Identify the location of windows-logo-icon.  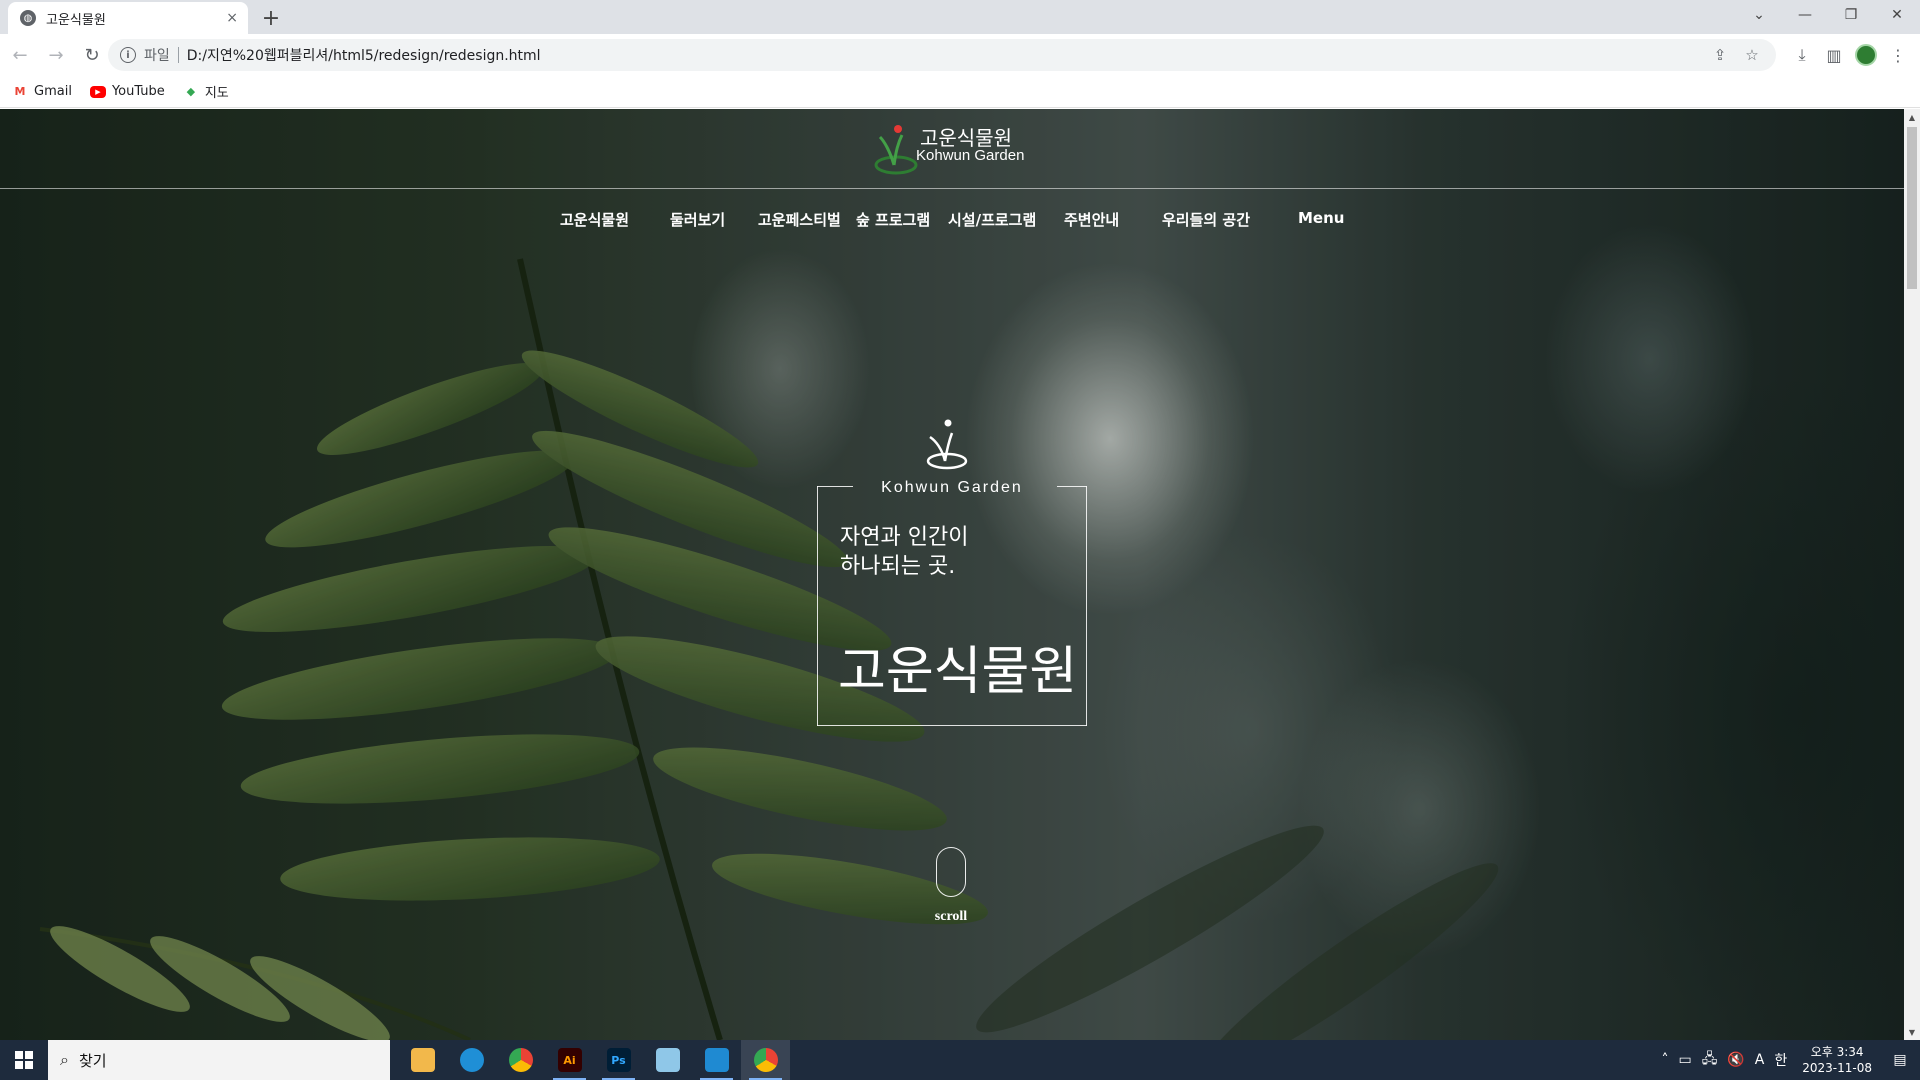
(24, 1060).